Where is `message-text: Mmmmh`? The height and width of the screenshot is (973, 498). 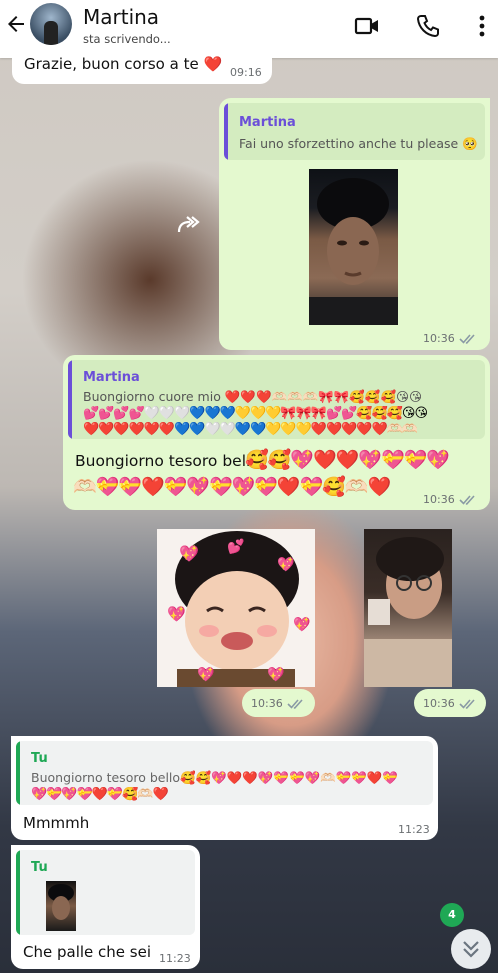 message-text: Mmmmh is located at coordinates (56, 823).